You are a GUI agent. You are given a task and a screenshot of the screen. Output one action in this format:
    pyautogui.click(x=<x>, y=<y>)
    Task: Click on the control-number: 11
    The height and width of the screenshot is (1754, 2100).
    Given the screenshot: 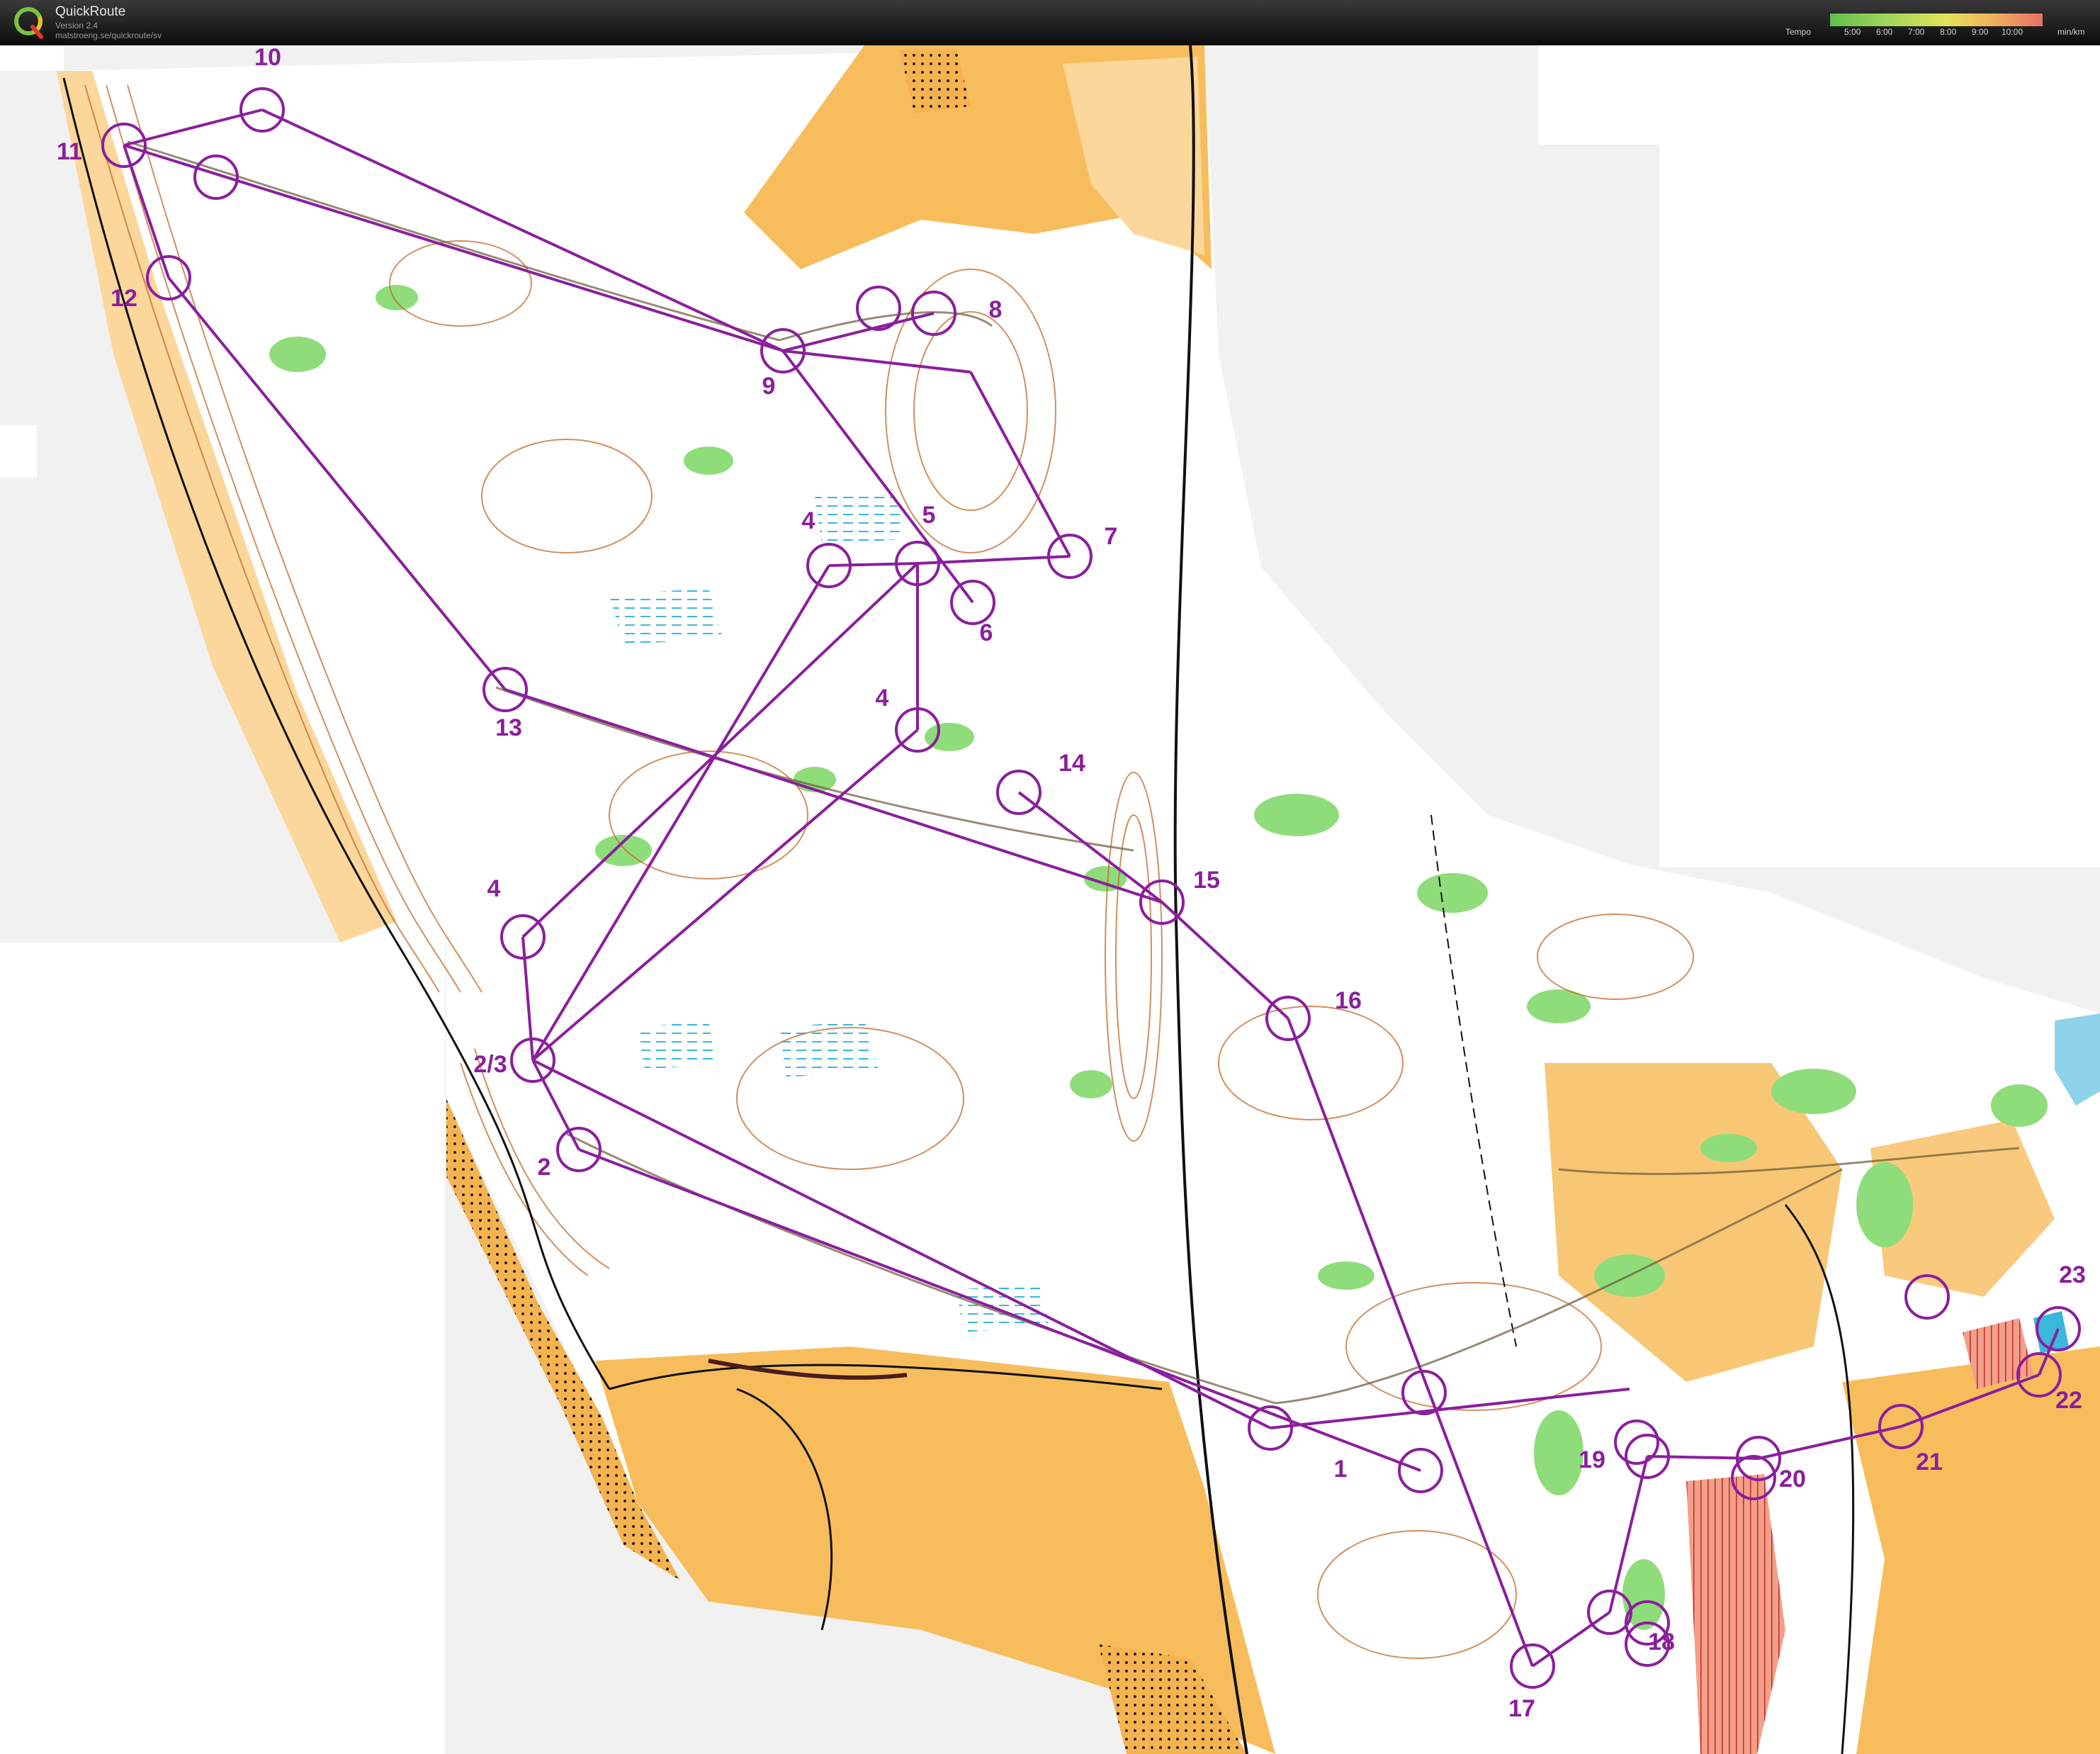 What is the action you would take?
    pyautogui.click(x=69, y=151)
    